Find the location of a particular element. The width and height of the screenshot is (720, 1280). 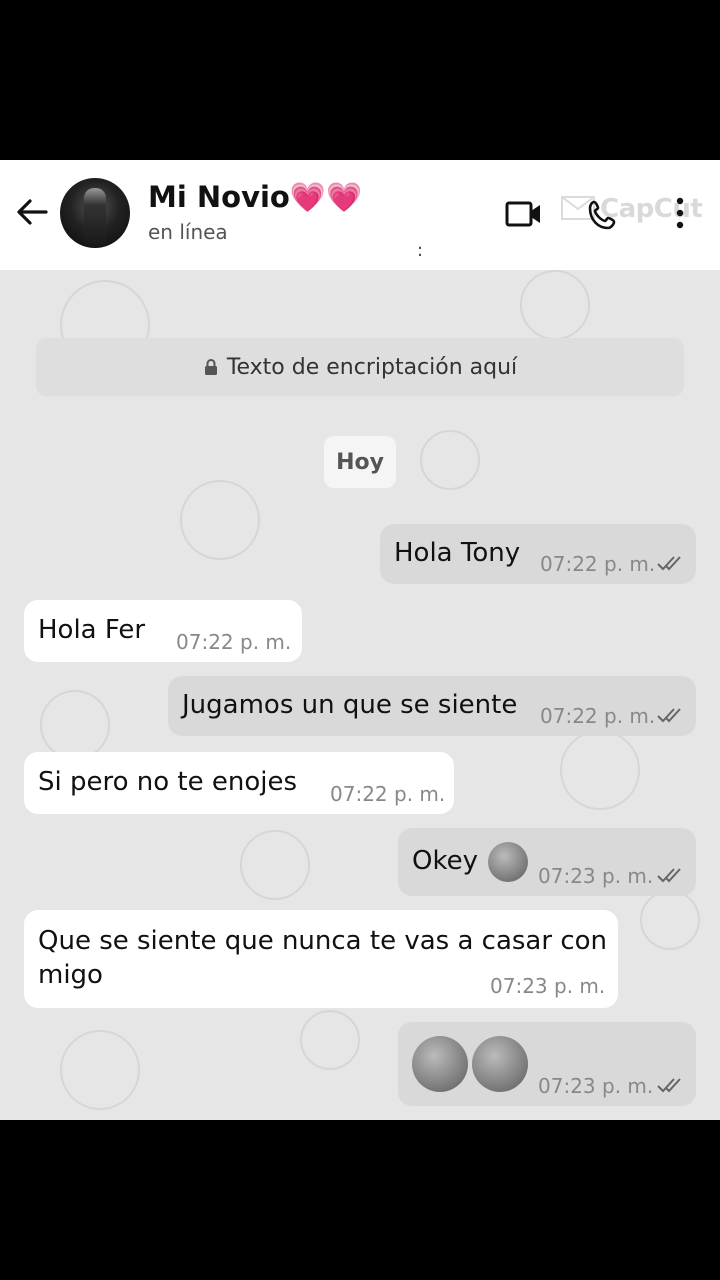

chat-header: Mi Novio💗💗 en línea : CapCut is located at coordinates (360, 215).